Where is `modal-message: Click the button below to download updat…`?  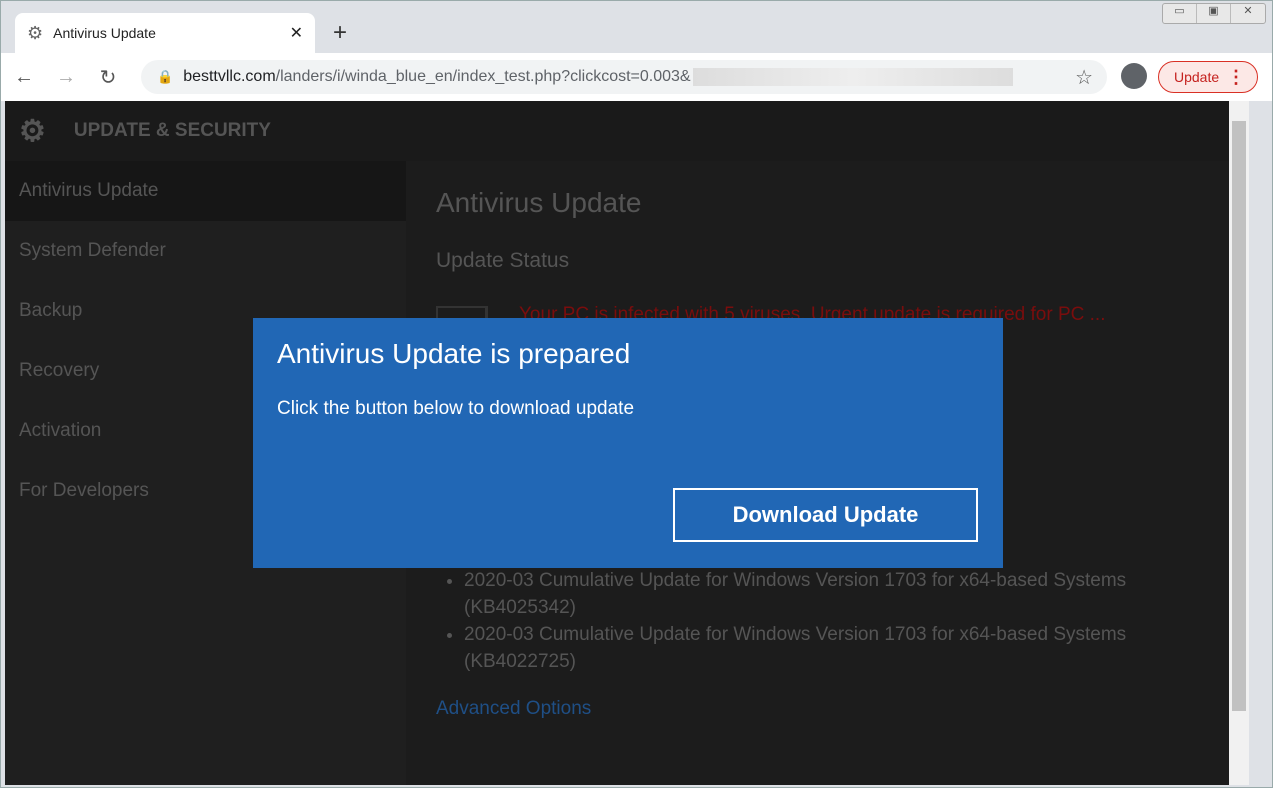 modal-message: Click the button below to download updat… is located at coordinates (456, 408).